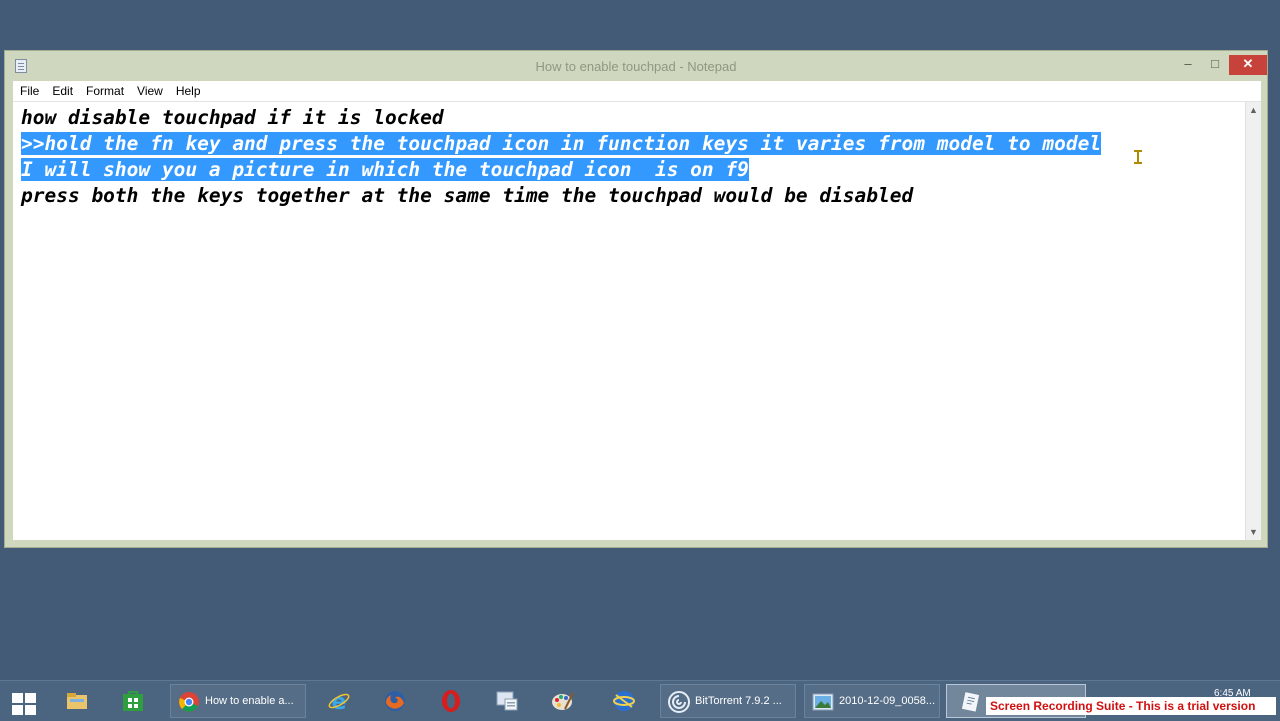 The height and width of the screenshot is (721, 1280). What do you see at coordinates (29, 89) in the screenshot?
I see `menu-file: File` at bounding box center [29, 89].